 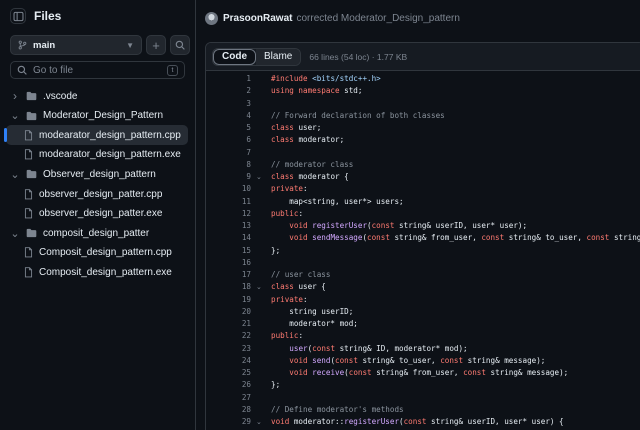 What do you see at coordinates (307, 140) in the screenshot?
I see `code-text: class moderator;` at bounding box center [307, 140].